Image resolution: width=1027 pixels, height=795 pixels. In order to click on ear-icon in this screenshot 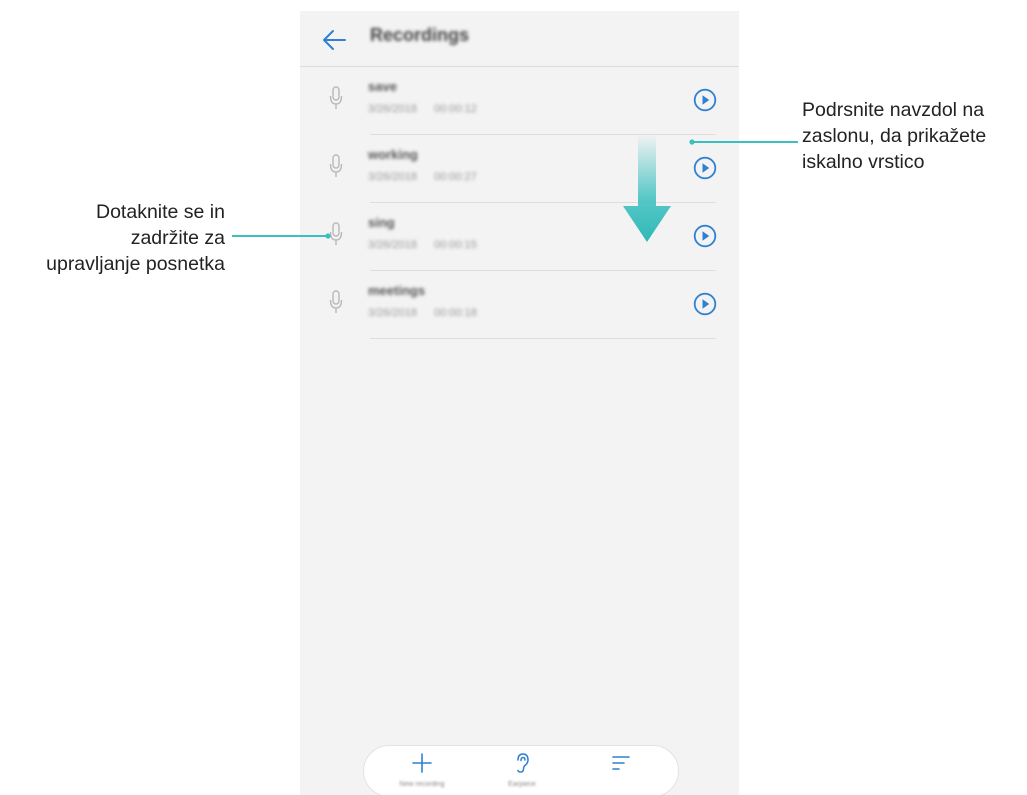, I will do `click(523, 763)`.